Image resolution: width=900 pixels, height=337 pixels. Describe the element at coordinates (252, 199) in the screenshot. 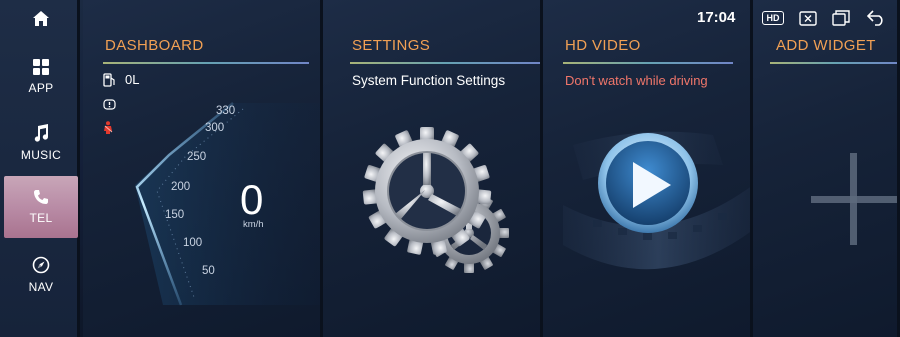

I see `speed-value: 0` at that location.